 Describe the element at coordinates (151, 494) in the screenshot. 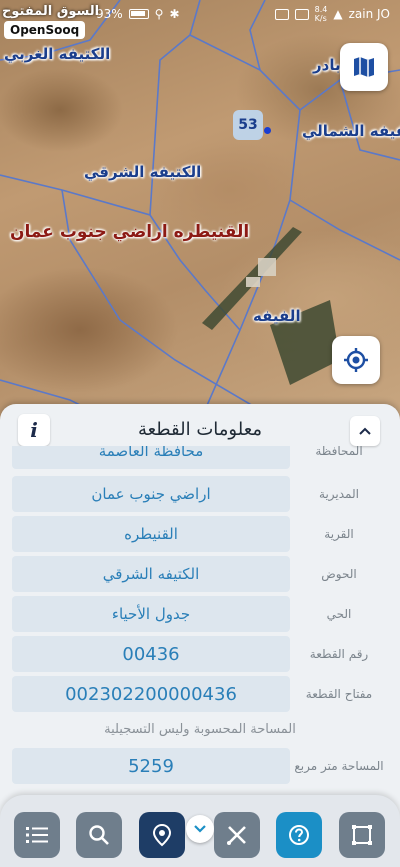

I see `row-value: اراضي جنوب عمان` at that location.